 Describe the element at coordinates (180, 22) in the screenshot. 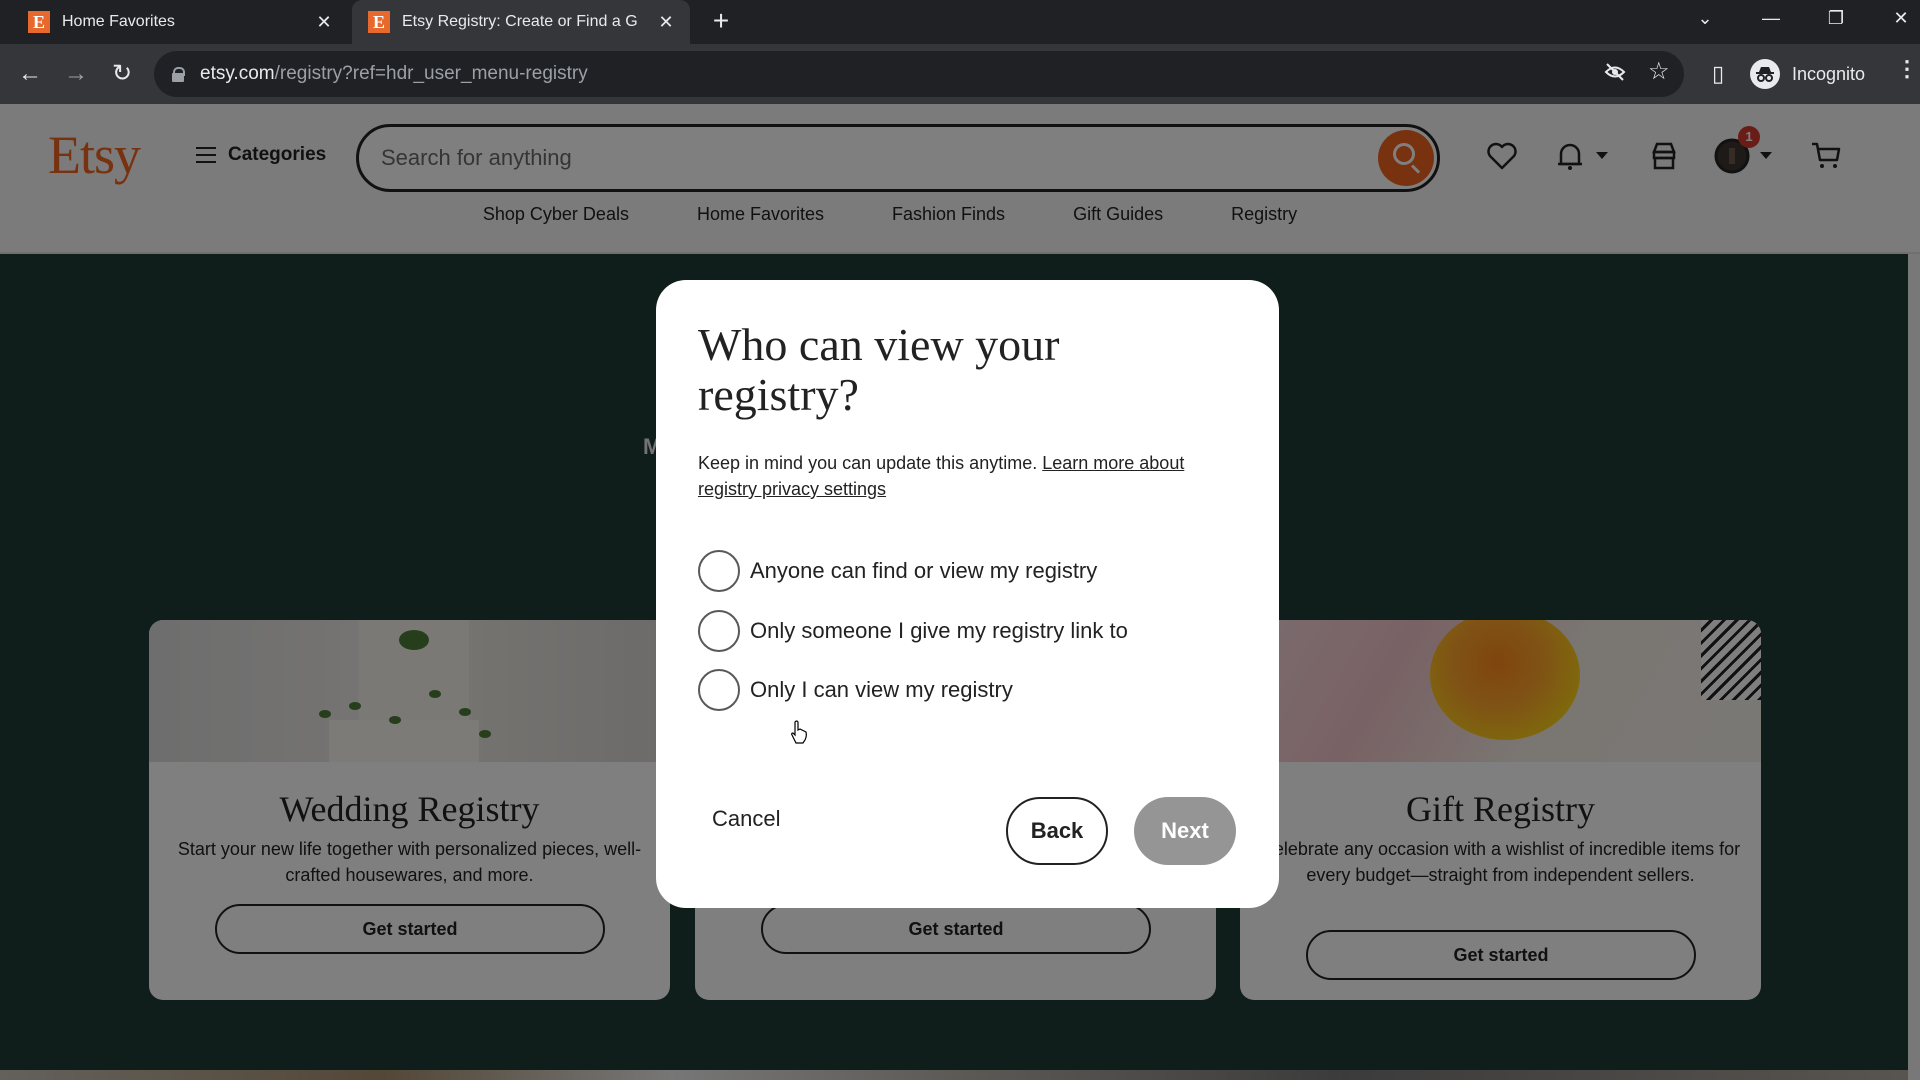

I see `tab-home-favorites: E Home Favorites ✕` at that location.